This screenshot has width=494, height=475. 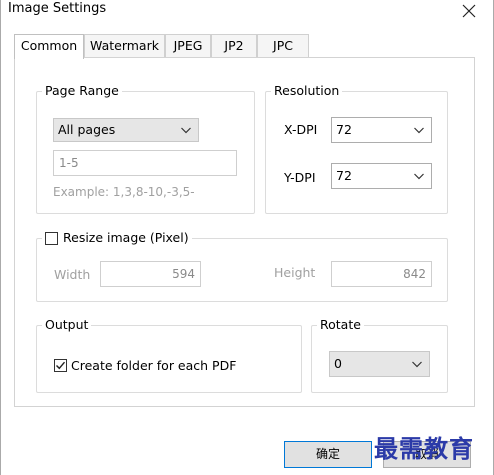 I want to click on resolution-label: Resolution, so click(x=307, y=90).